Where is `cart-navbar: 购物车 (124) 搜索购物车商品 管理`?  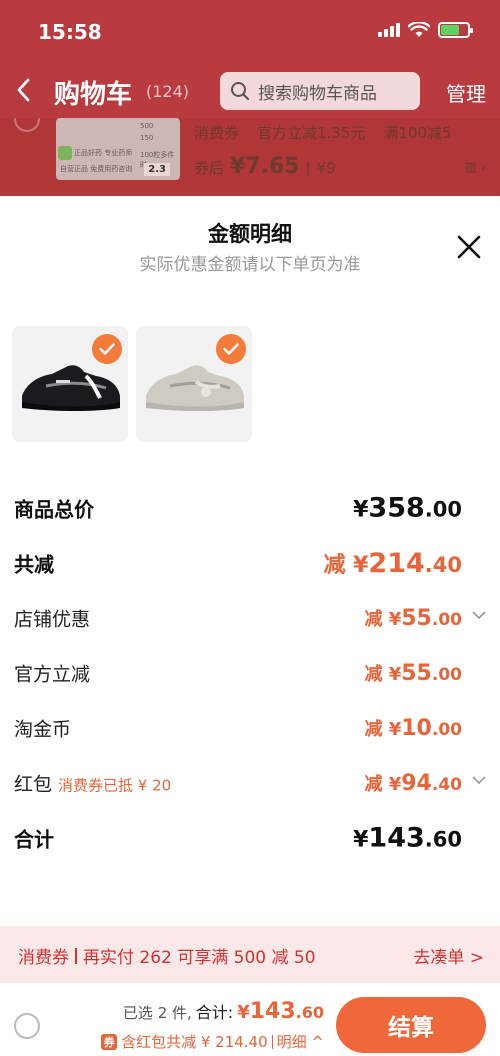 cart-navbar: 购物车 (124) 搜索购物车商品 管理 is located at coordinates (250, 90).